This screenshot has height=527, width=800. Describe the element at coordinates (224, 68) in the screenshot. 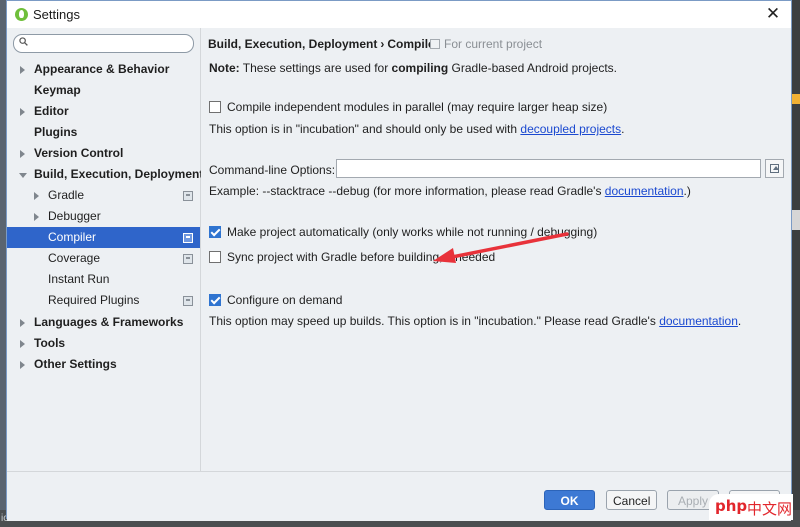

I see `note-prefix: Note:` at that location.